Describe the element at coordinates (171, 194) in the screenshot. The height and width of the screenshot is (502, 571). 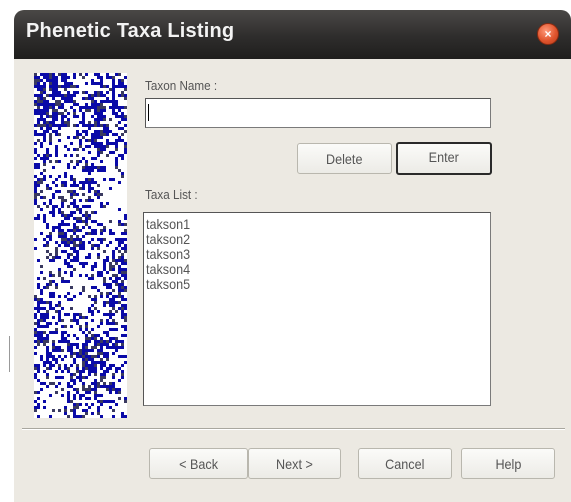
I see `taxa-list-label: Taxa List :` at that location.